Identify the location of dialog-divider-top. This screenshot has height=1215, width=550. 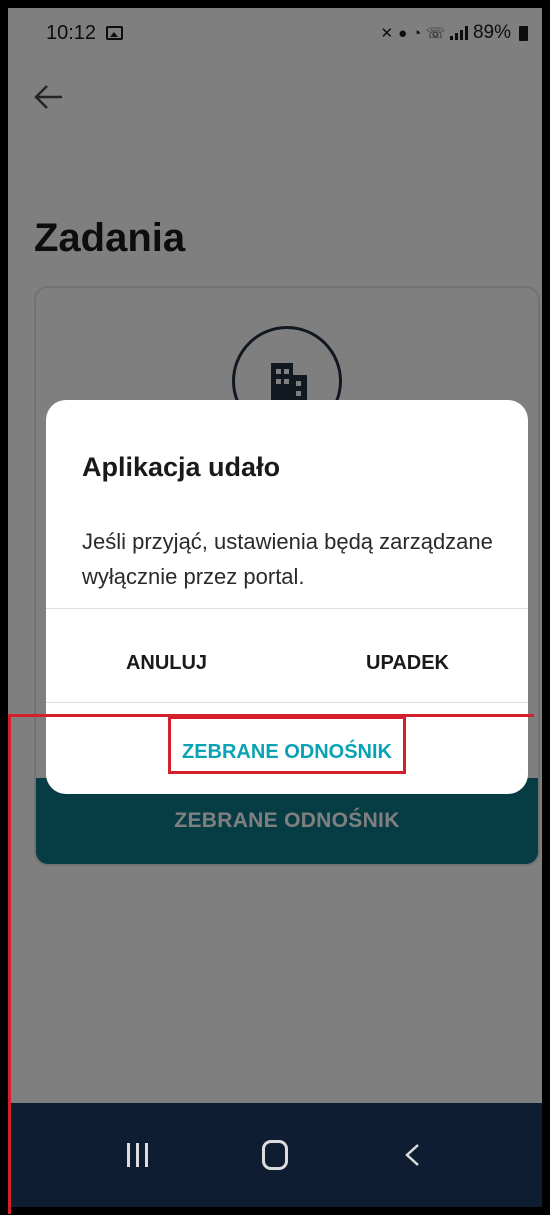
(287, 608).